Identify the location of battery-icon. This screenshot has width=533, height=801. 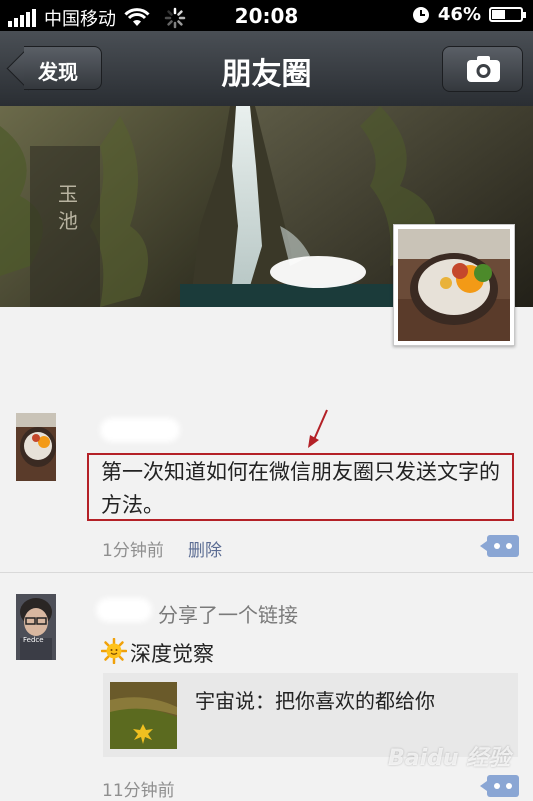
(507, 14).